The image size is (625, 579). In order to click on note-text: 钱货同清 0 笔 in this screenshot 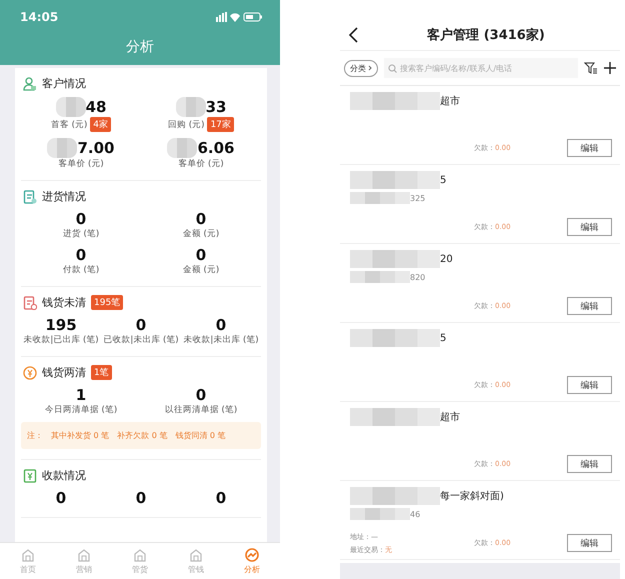, I will do `click(200, 435)`.